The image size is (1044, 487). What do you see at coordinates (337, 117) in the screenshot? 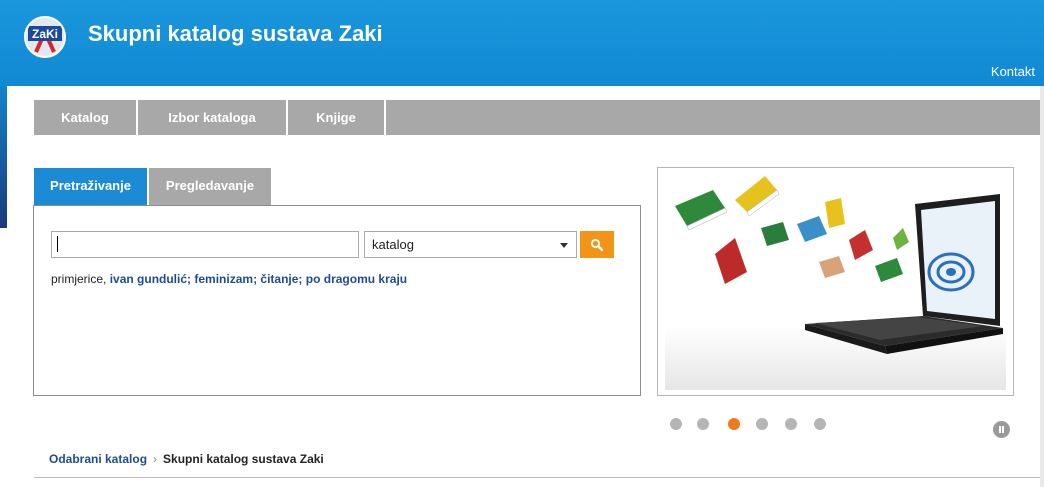
I see `nav-item-knjige: Knjige` at bounding box center [337, 117].